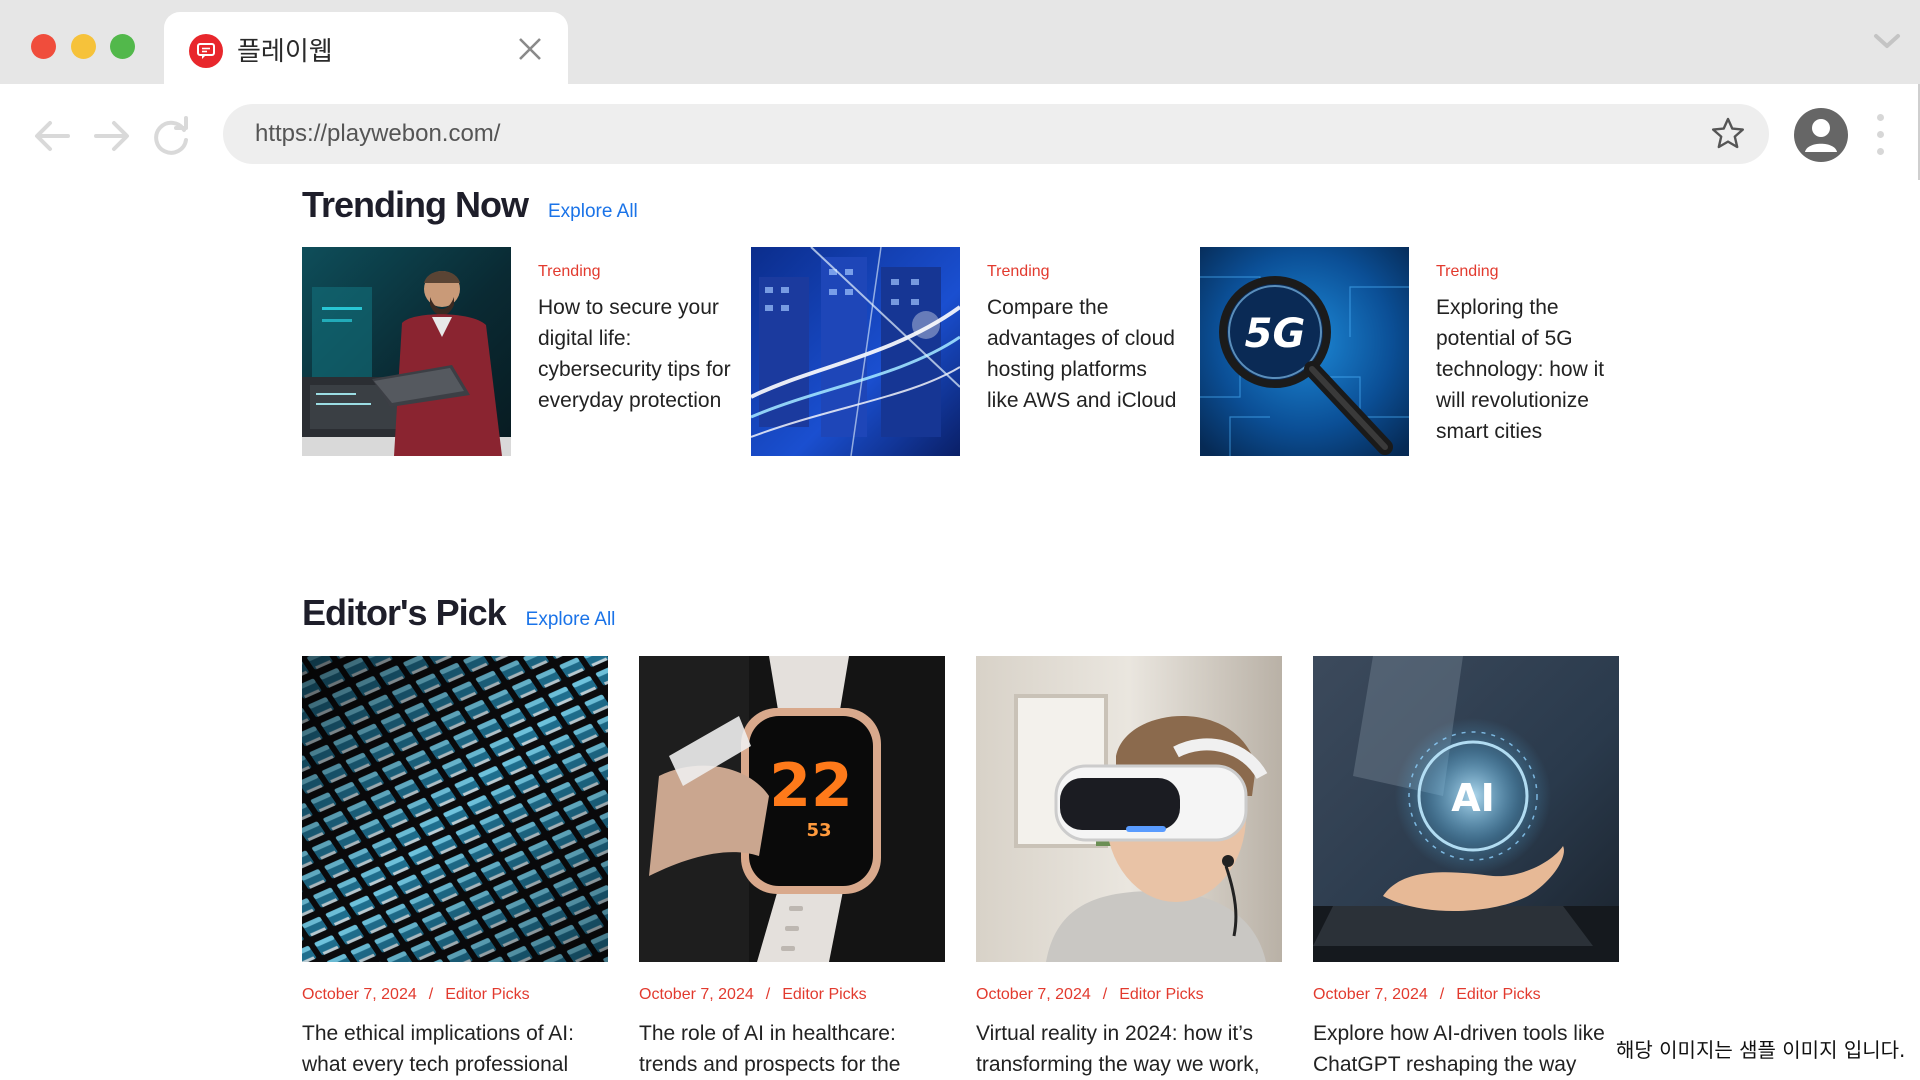 Image resolution: width=1920 pixels, height=1080 pixels. Describe the element at coordinates (1880, 136) in the screenshot. I see `kebab-menu-icon` at that location.